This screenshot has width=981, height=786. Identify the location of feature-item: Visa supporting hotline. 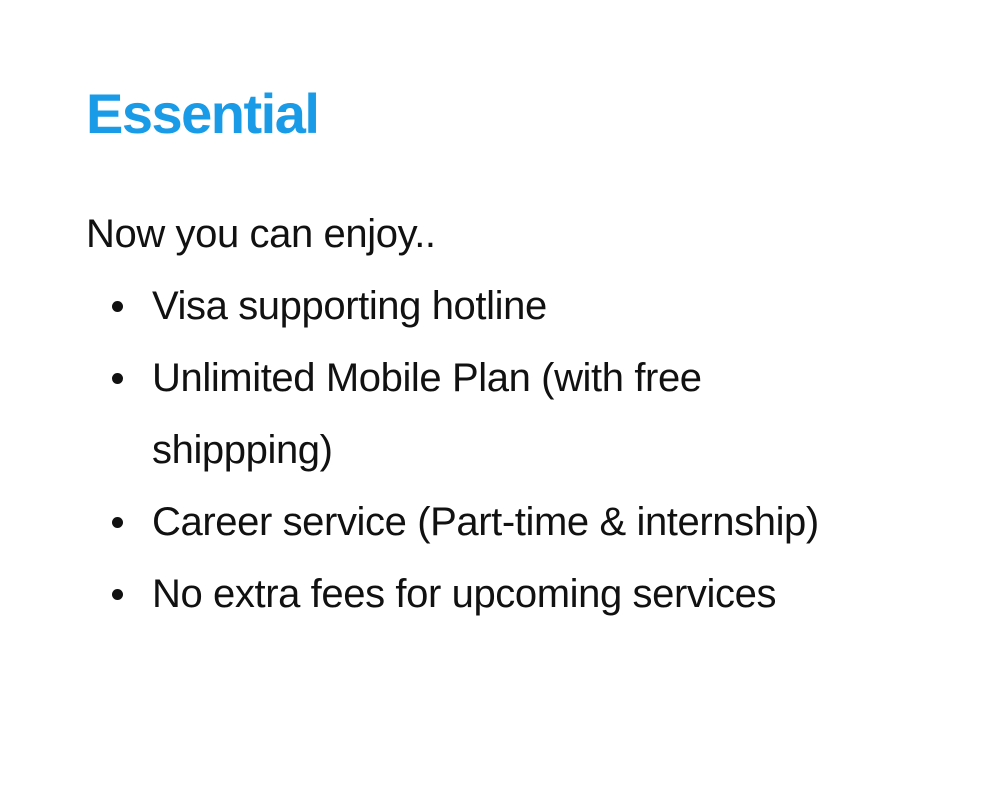
(479, 306).